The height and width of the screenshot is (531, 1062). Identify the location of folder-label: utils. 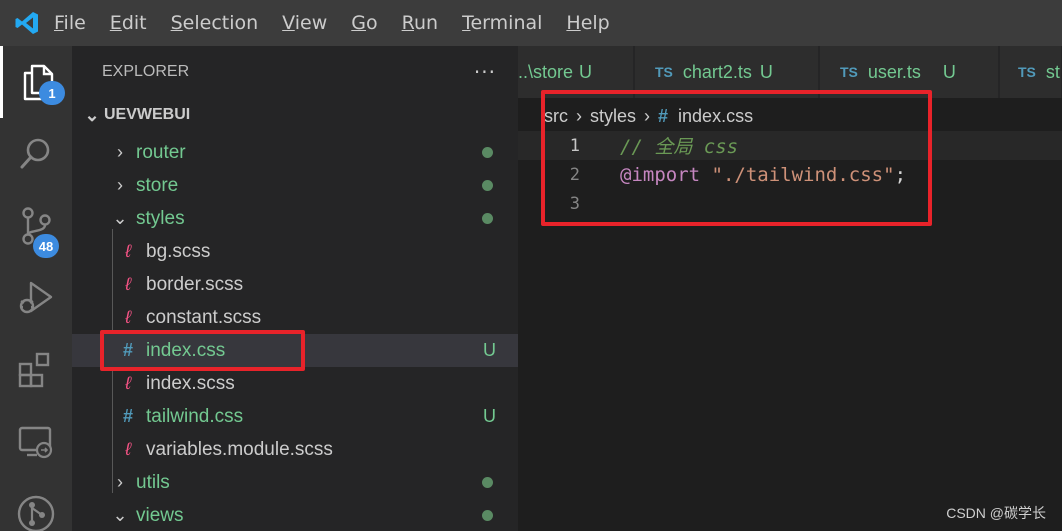
(153, 482).